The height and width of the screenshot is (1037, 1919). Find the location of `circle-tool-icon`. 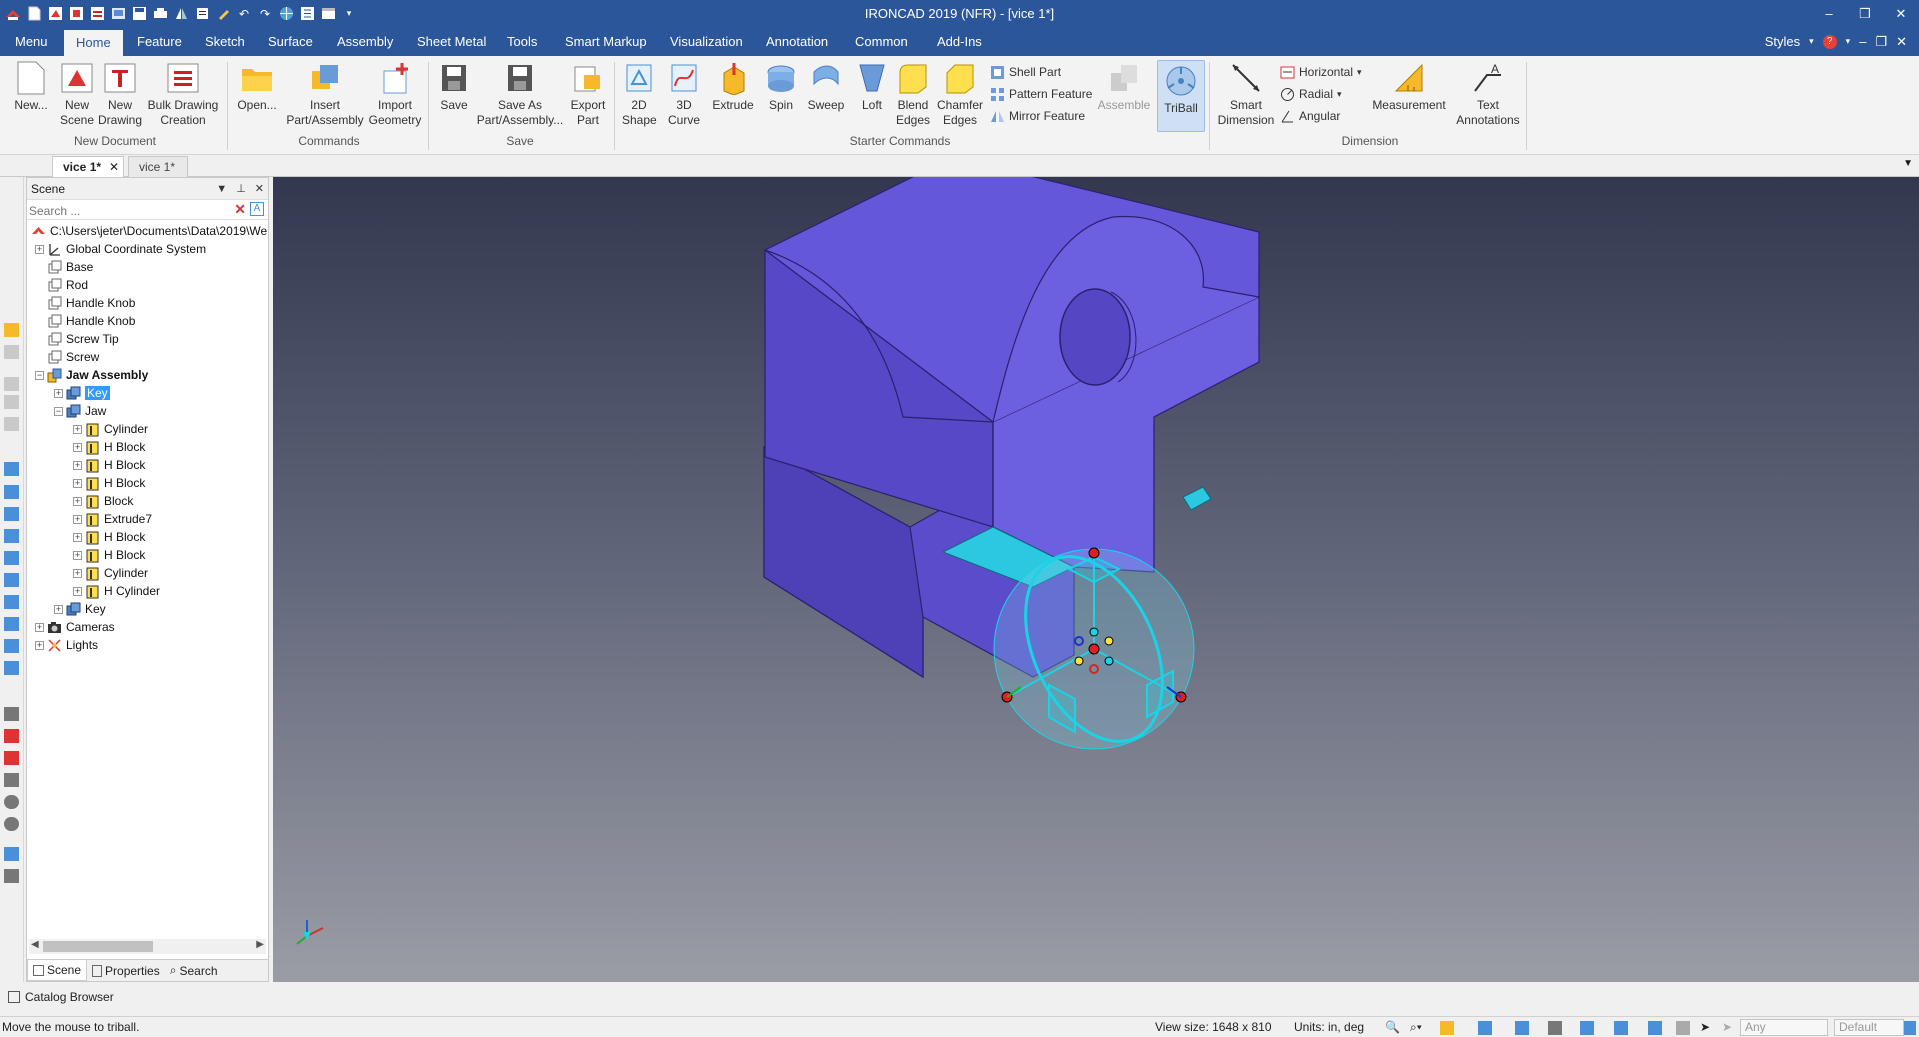

circle-tool-icon is located at coordinates (11, 802).